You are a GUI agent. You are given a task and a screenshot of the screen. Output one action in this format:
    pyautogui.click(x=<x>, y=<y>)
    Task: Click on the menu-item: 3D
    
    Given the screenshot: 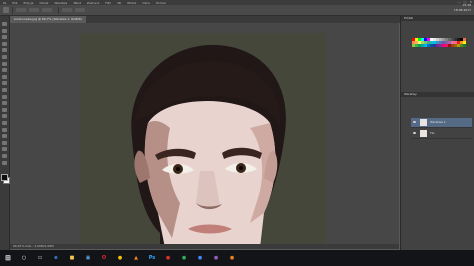 What is the action you would take?
    pyautogui.click(x=119, y=3)
    